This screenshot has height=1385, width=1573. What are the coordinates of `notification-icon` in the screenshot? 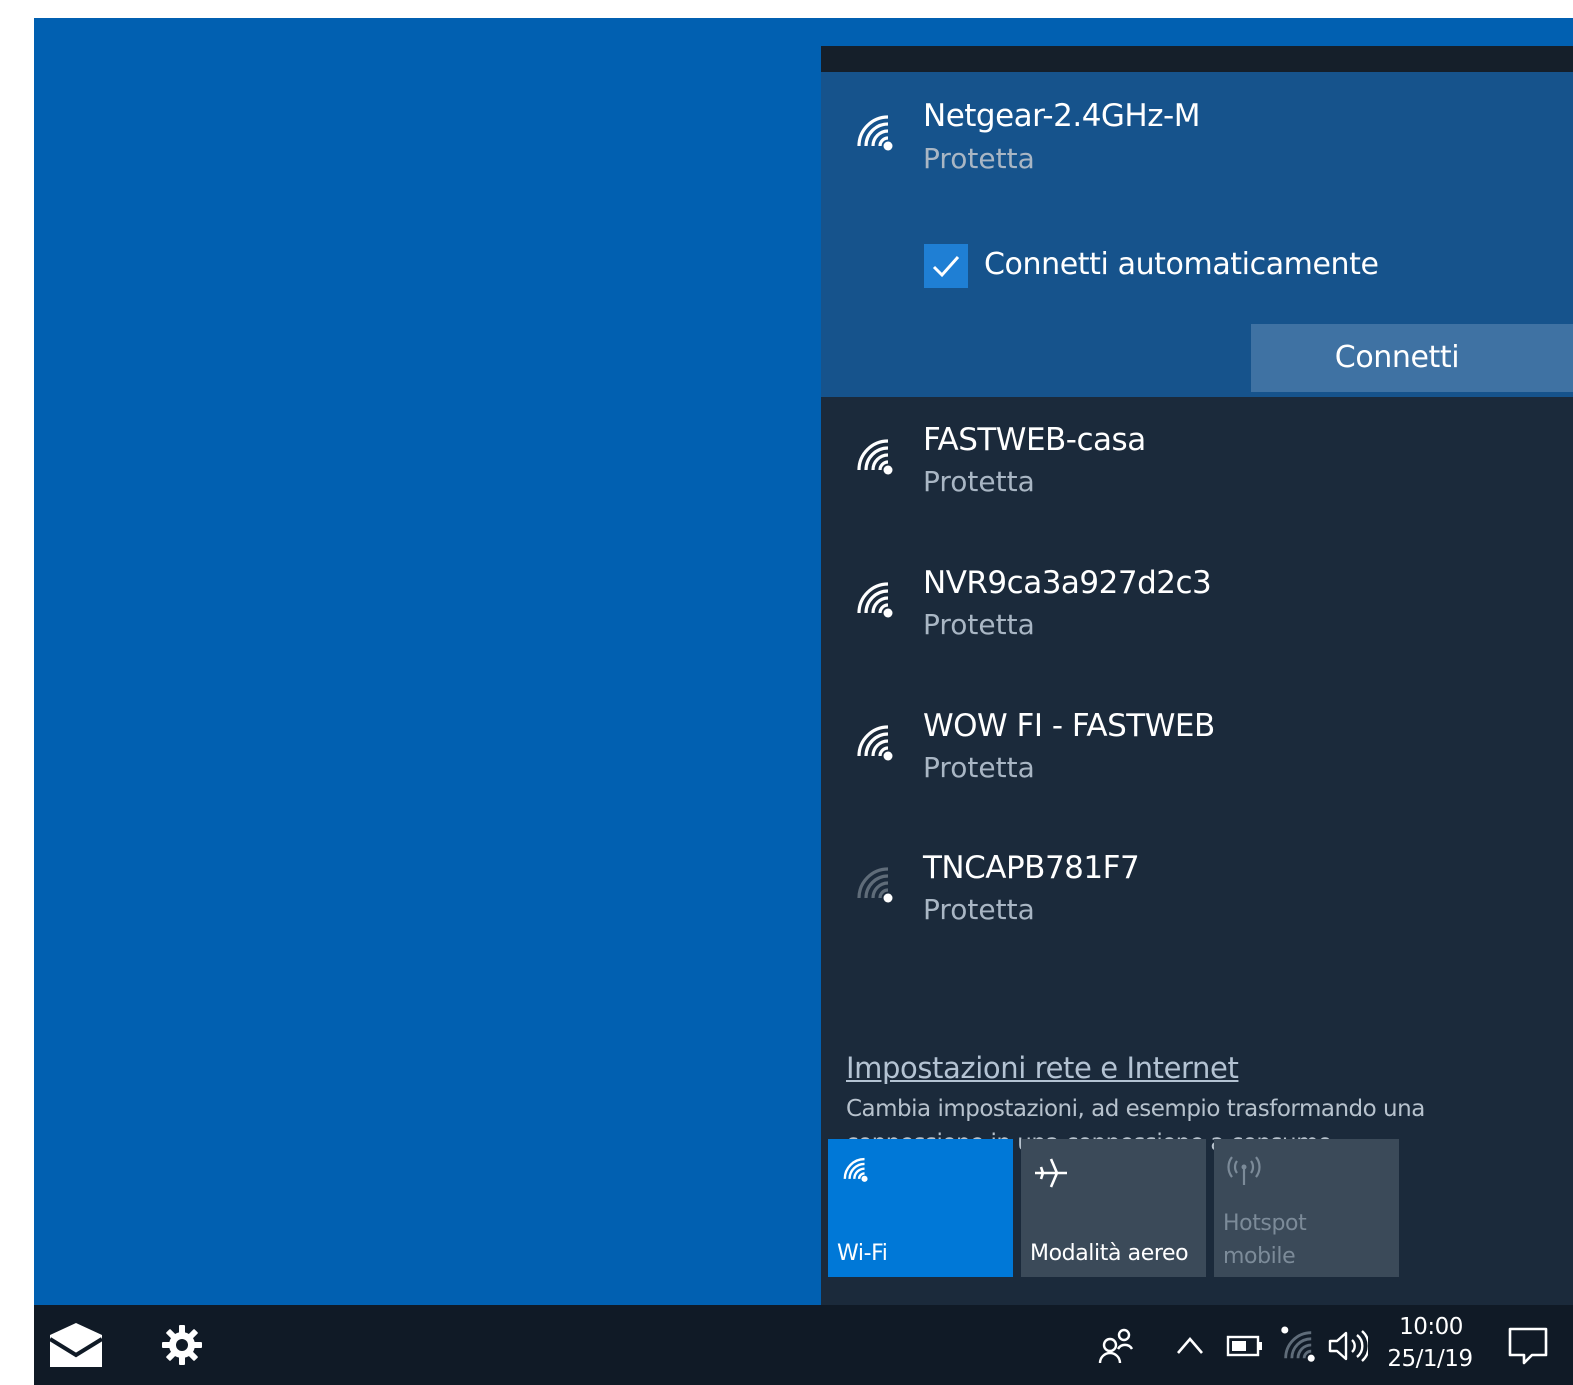 It's located at (1528, 1348).